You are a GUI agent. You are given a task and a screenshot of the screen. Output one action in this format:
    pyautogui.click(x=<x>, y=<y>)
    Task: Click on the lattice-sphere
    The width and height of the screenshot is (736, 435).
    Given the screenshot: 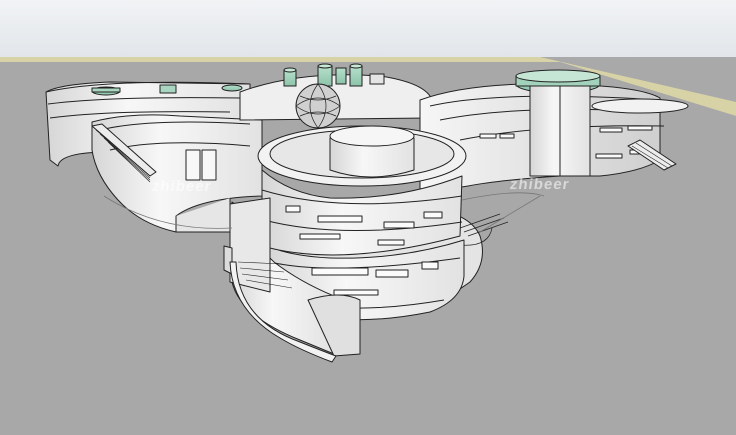 What is the action you would take?
    pyautogui.click(x=318, y=106)
    